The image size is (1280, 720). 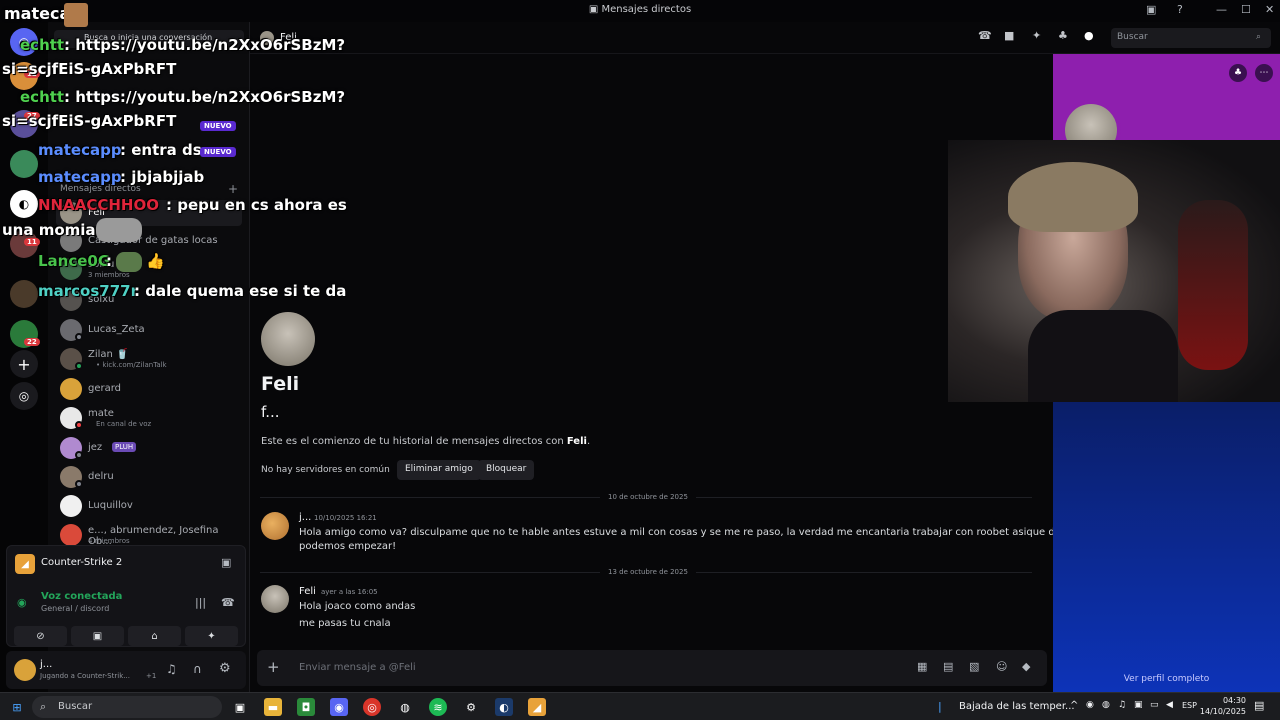 I want to click on language-indicator: ESP, so click(x=1189, y=705).